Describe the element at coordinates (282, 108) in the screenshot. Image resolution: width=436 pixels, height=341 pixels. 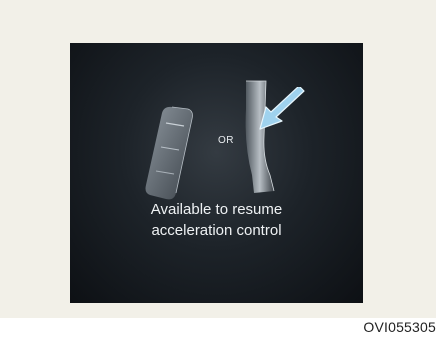
I see `arrow-icon` at that location.